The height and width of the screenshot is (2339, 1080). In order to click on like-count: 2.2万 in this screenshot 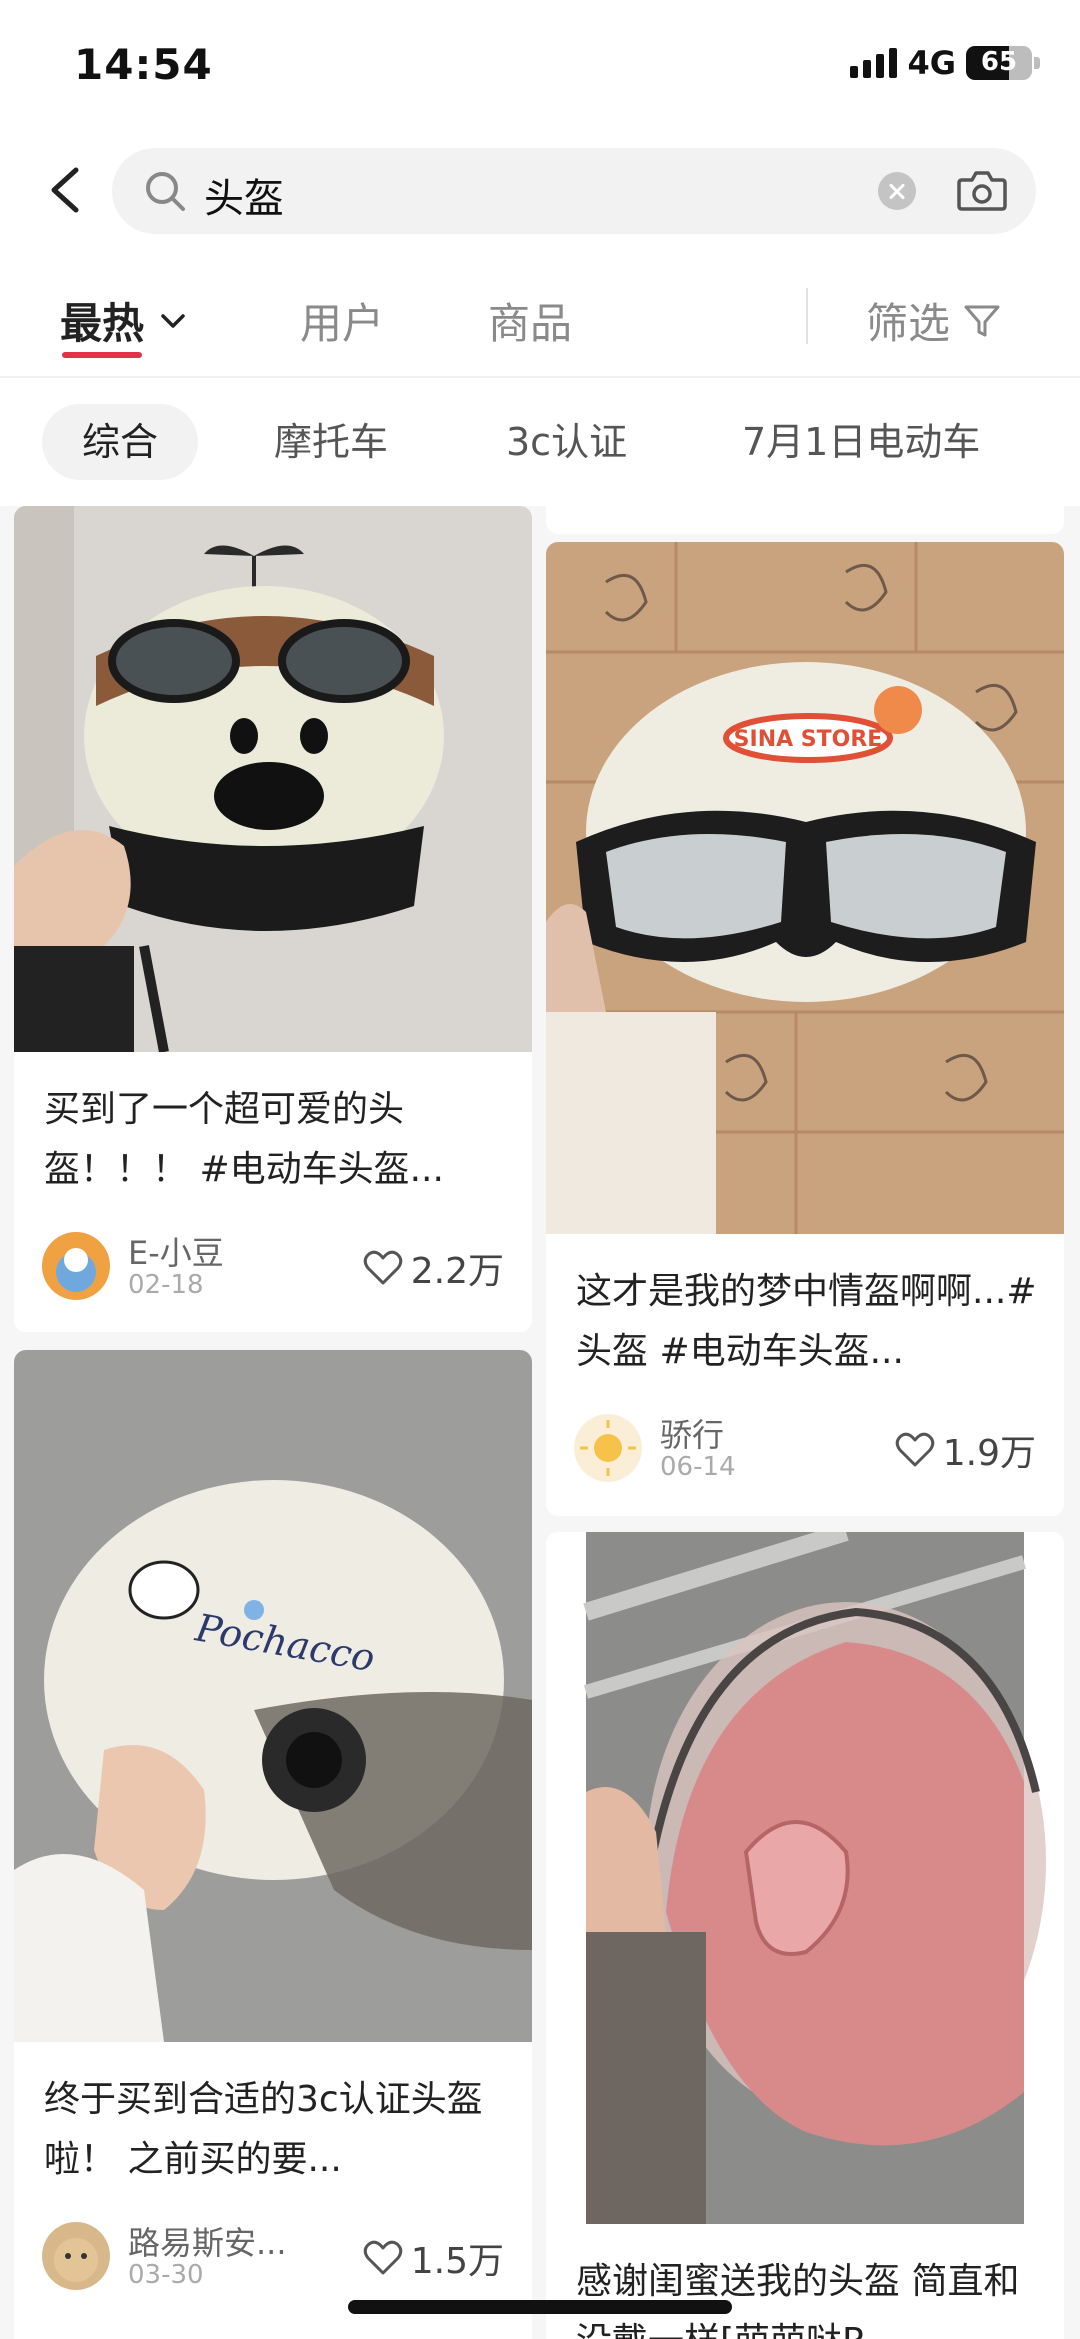, I will do `click(457, 1271)`.